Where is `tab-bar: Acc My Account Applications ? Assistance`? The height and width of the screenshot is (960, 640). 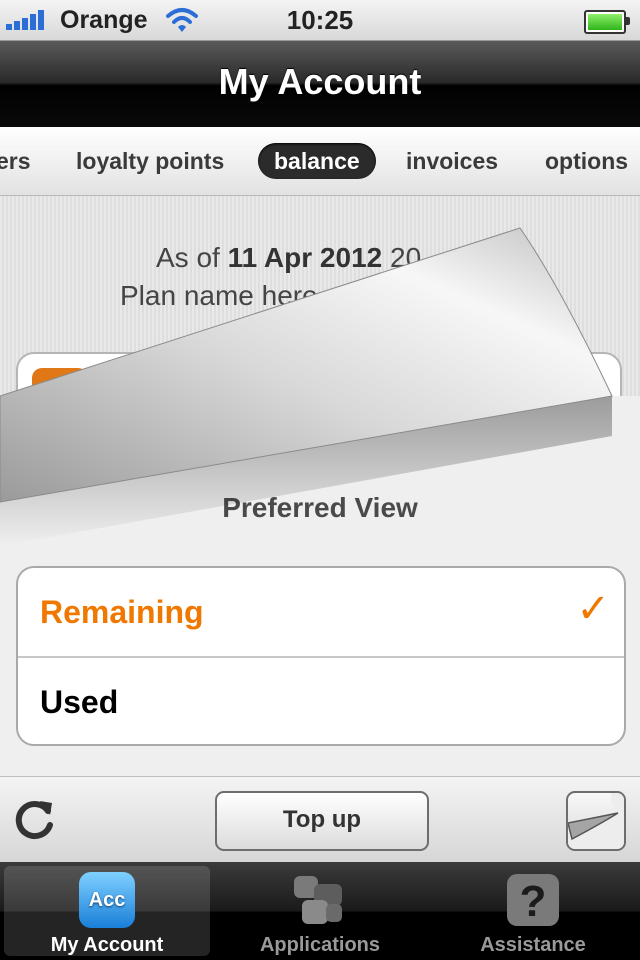
tab-bar: Acc My Account Applications ? Assistance is located at coordinates (320, 911).